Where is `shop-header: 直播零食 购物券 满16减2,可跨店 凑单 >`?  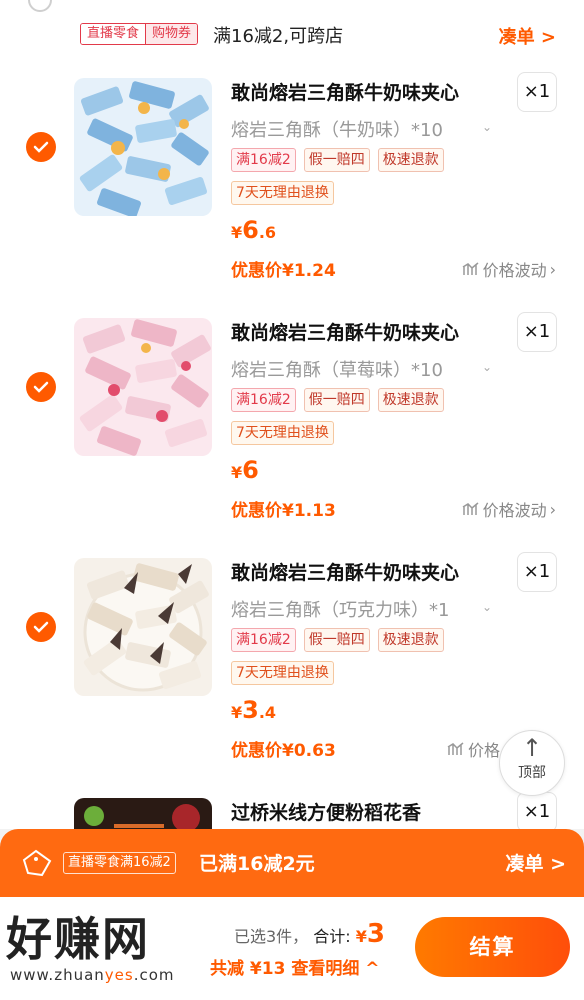 shop-header: 直播零食 购物券 满16减2,可跨店 凑单 > is located at coordinates (292, 33).